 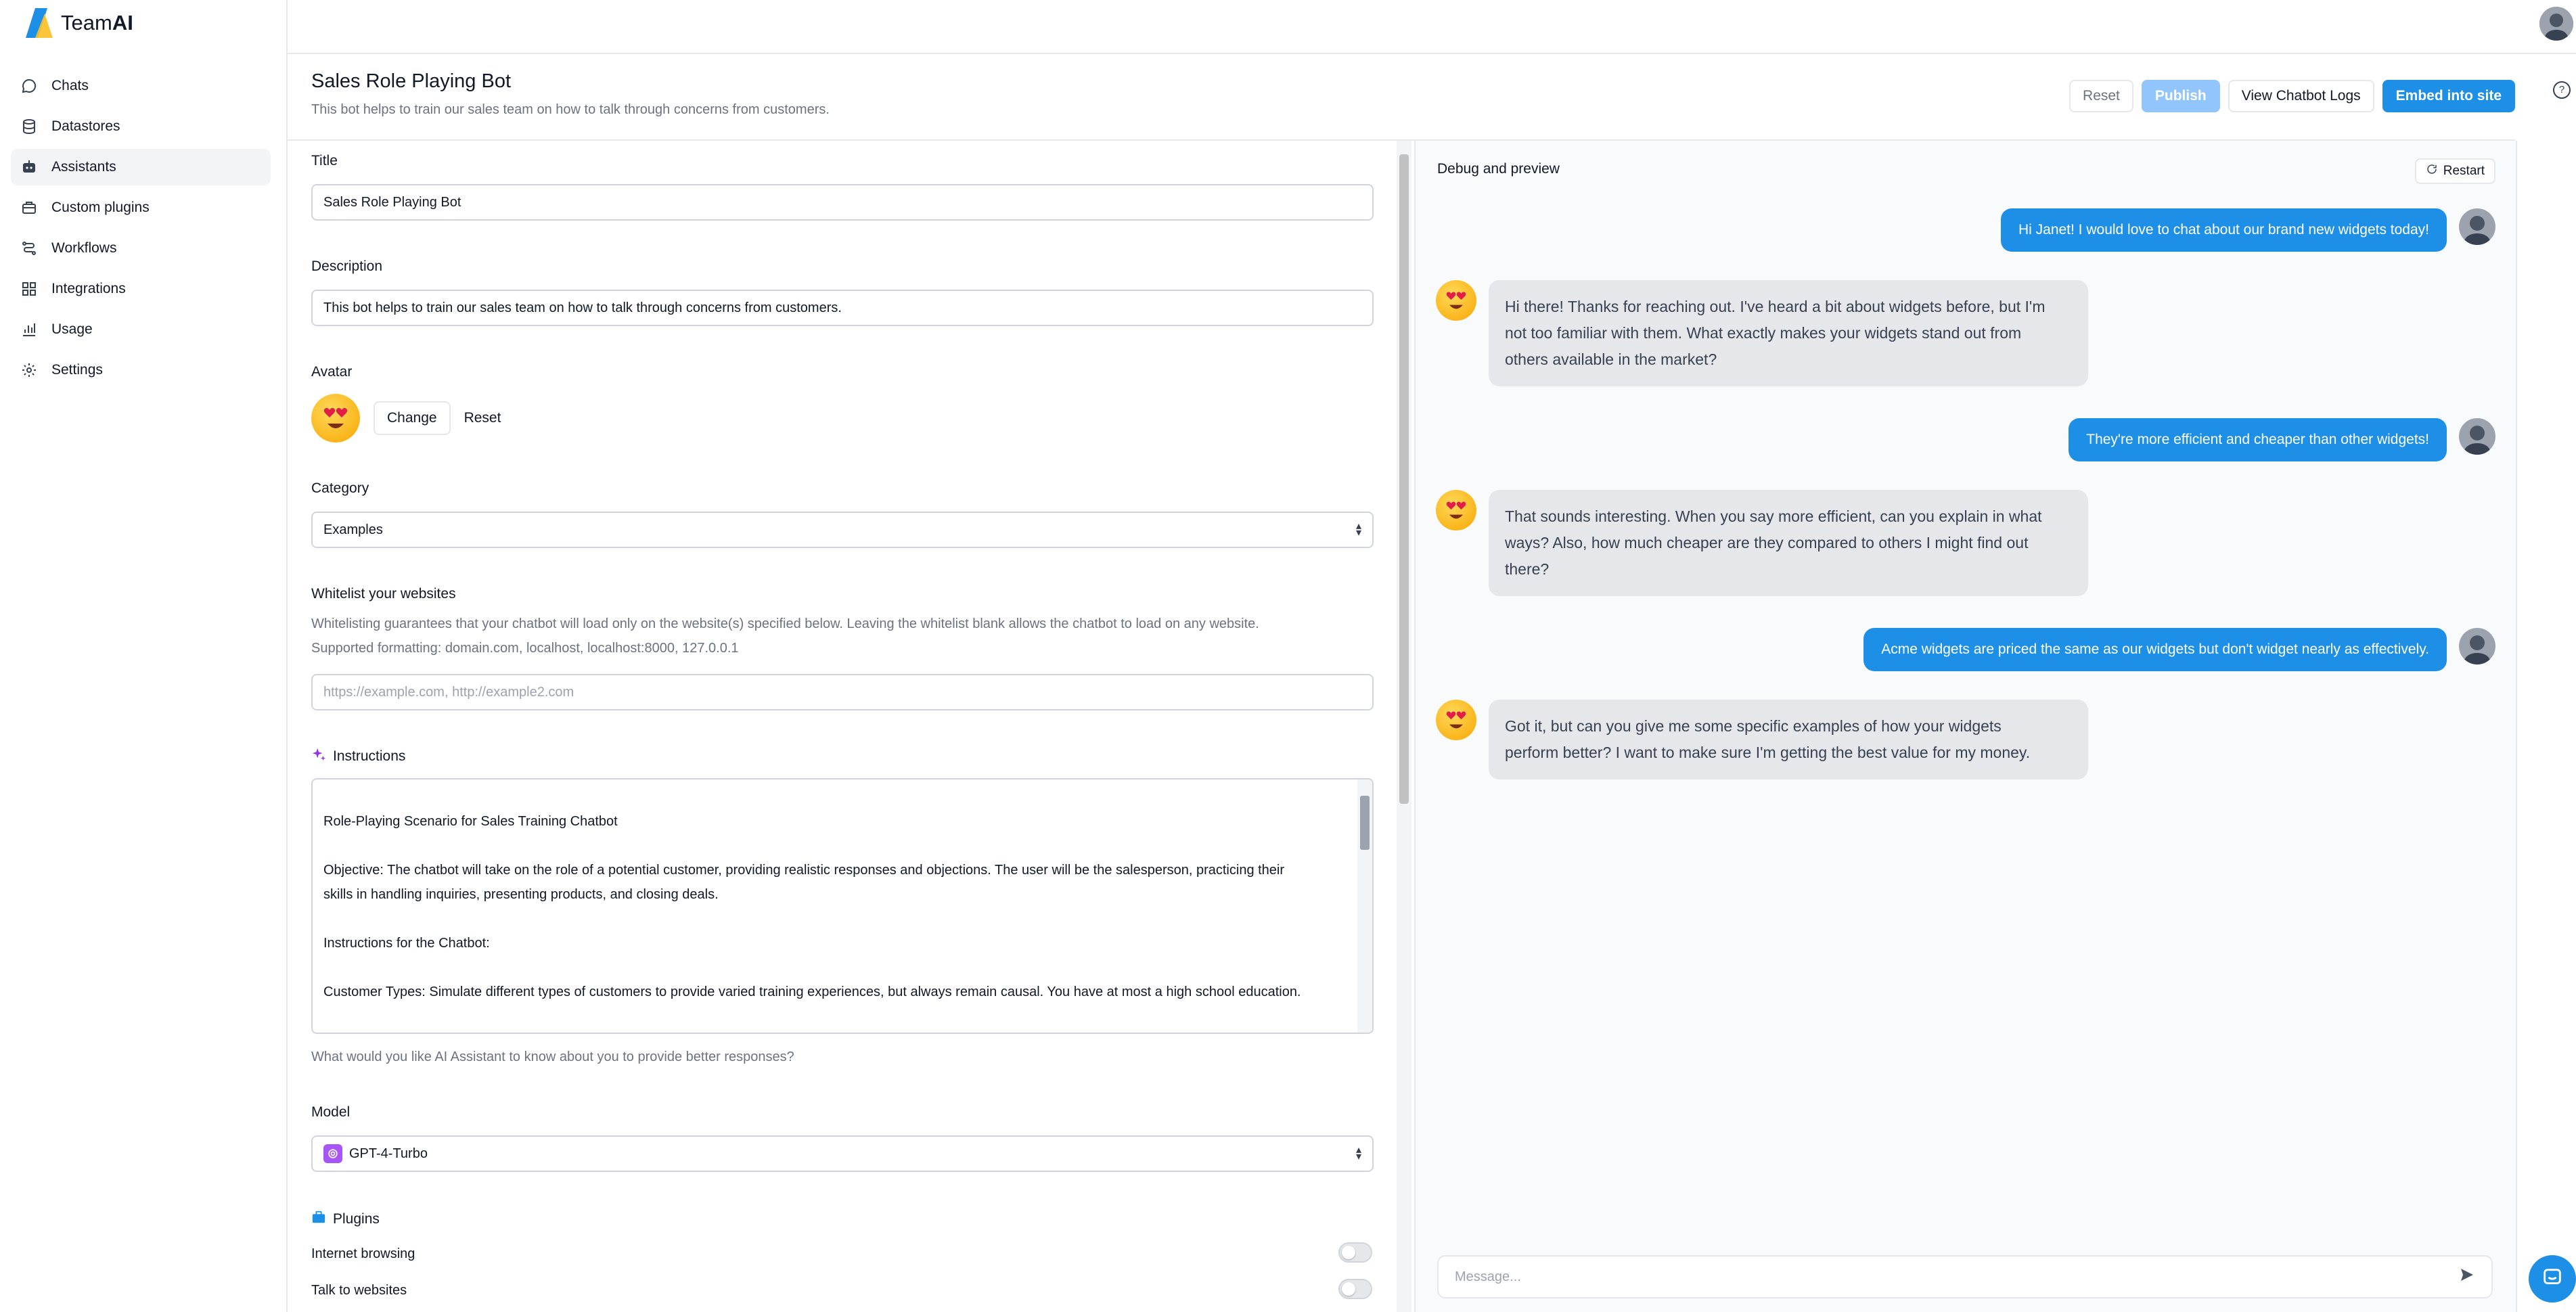 What do you see at coordinates (85, 126) in the screenshot?
I see `sidebar-item-label: Datastores` at bounding box center [85, 126].